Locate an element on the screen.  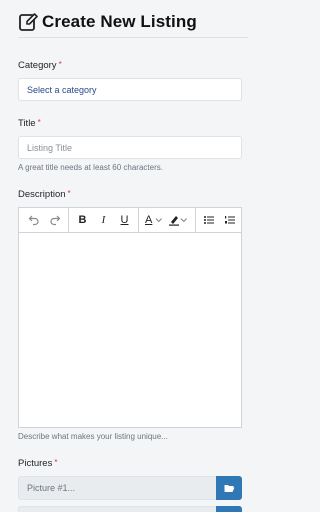
pictures-label: Pictures * is located at coordinates (37, 463).